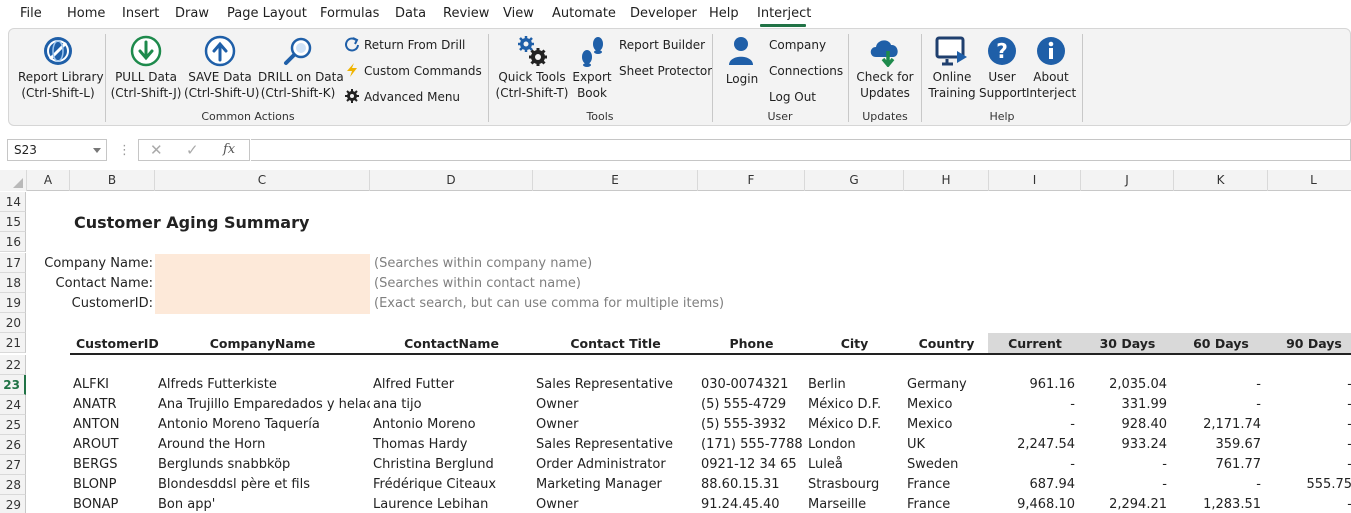  I want to click on table-cell: Antonio Moreno, so click(424, 425).